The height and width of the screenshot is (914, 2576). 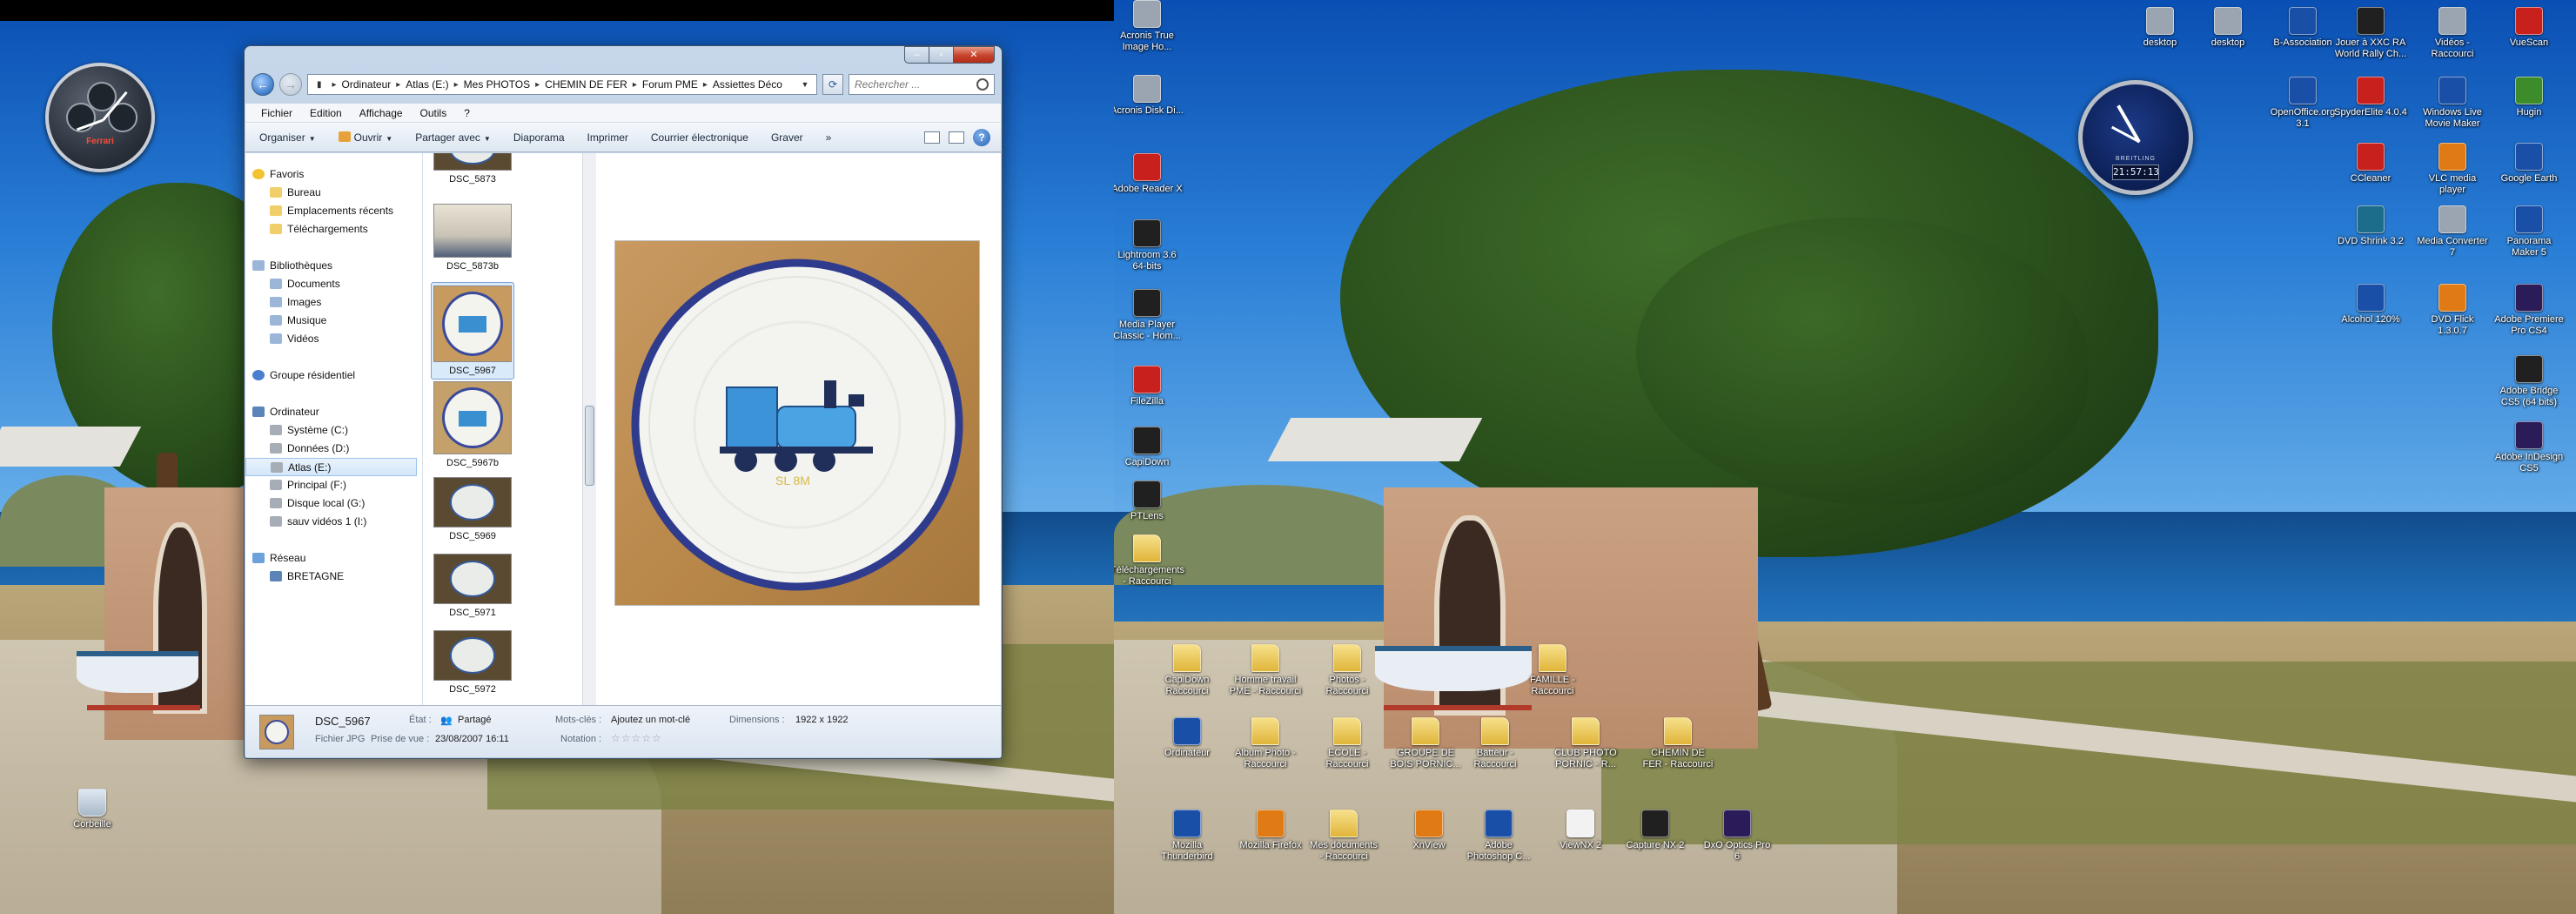 I want to click on desktop-shortcut: Vidéos - Raccourci, so click(x=2452, y=33).